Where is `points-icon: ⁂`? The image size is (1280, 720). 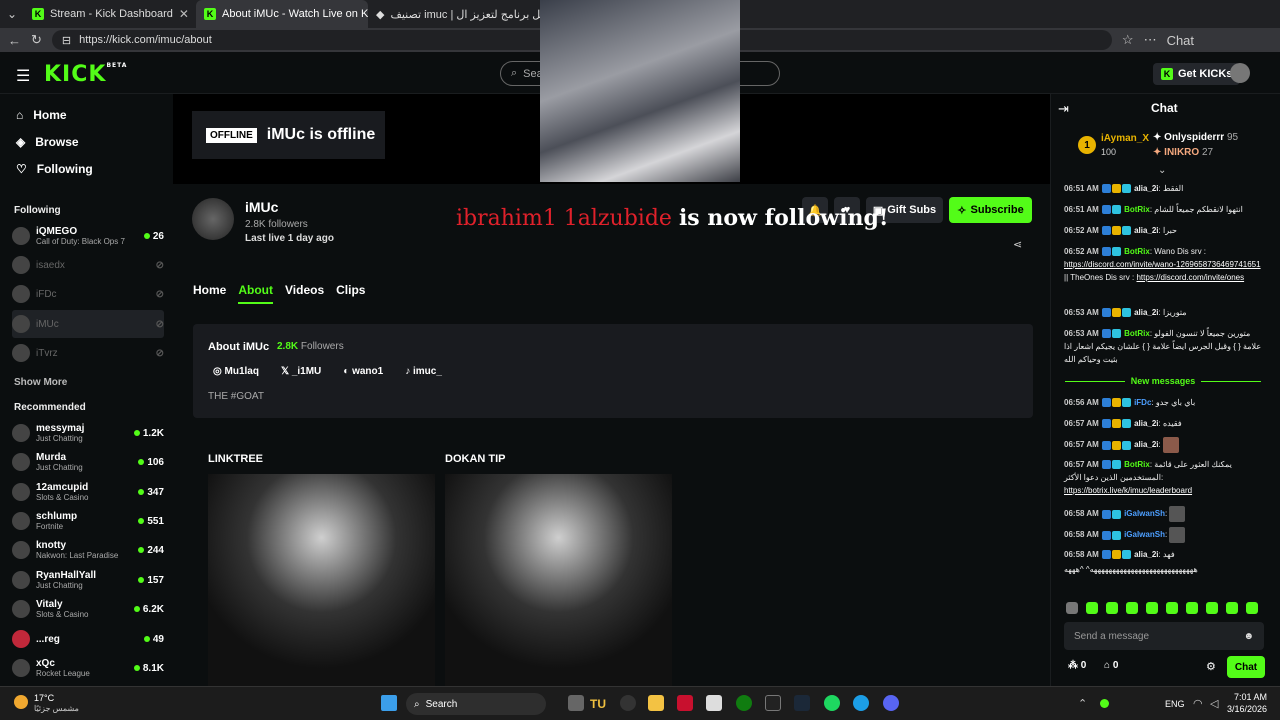
points-icon: ⁂ is located at coordinates (1073, 665).